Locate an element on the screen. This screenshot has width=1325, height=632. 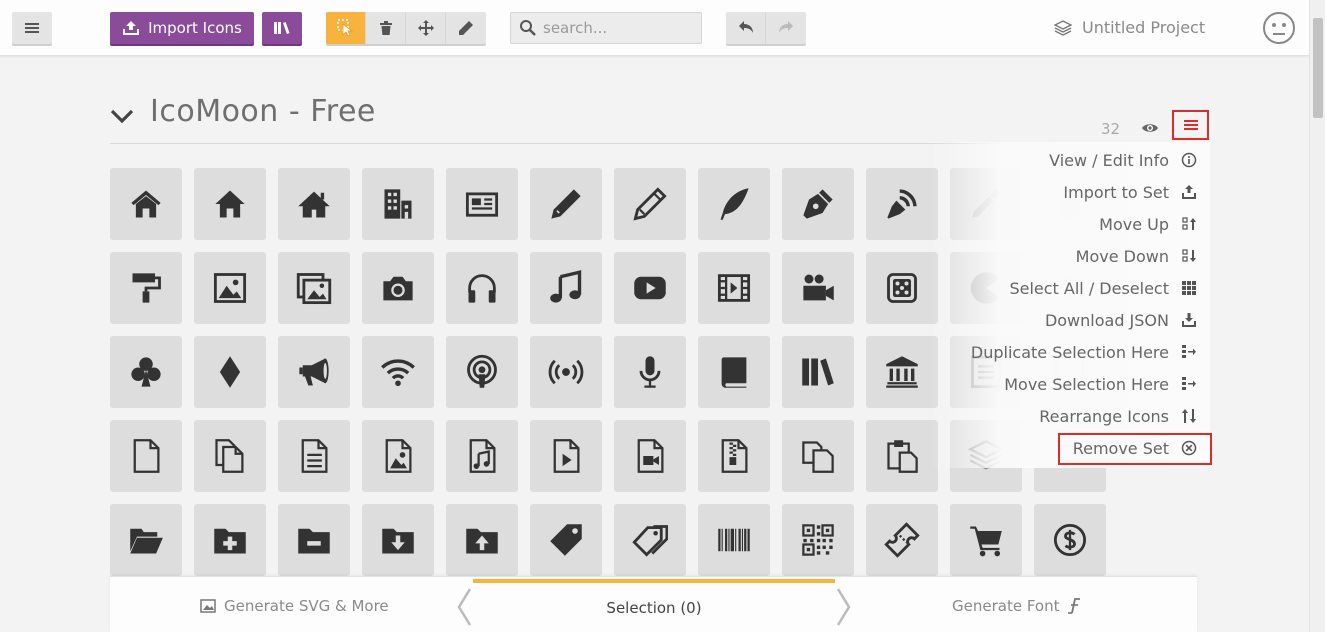
file-empty-icon is located at coordinates (146, 456).